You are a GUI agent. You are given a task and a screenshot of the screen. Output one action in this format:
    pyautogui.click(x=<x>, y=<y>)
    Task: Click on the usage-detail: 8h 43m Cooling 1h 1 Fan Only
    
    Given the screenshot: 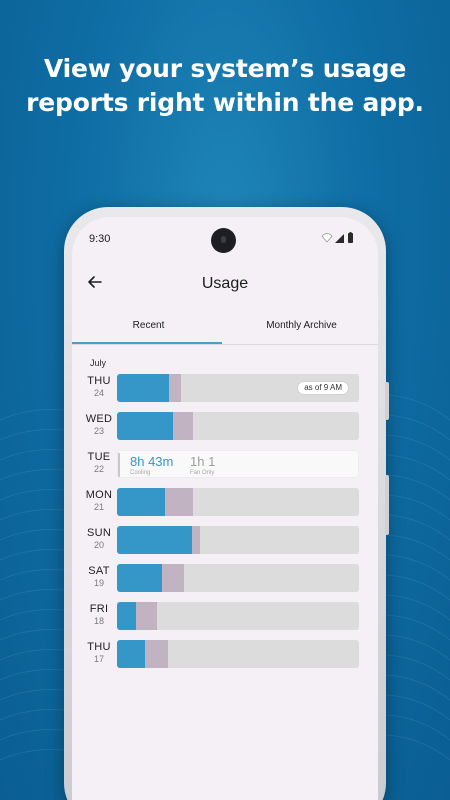 What is the action you would take?
    pyautogui.click(x=238, y=464)
    